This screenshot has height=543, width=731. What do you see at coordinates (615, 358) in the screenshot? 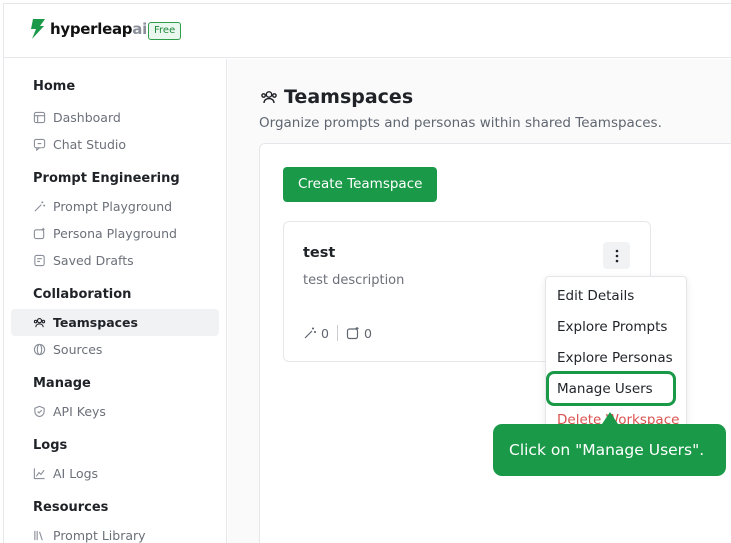
I see `menu-item-explore-personas: Explore Personas` at bounding box center [615, 358].